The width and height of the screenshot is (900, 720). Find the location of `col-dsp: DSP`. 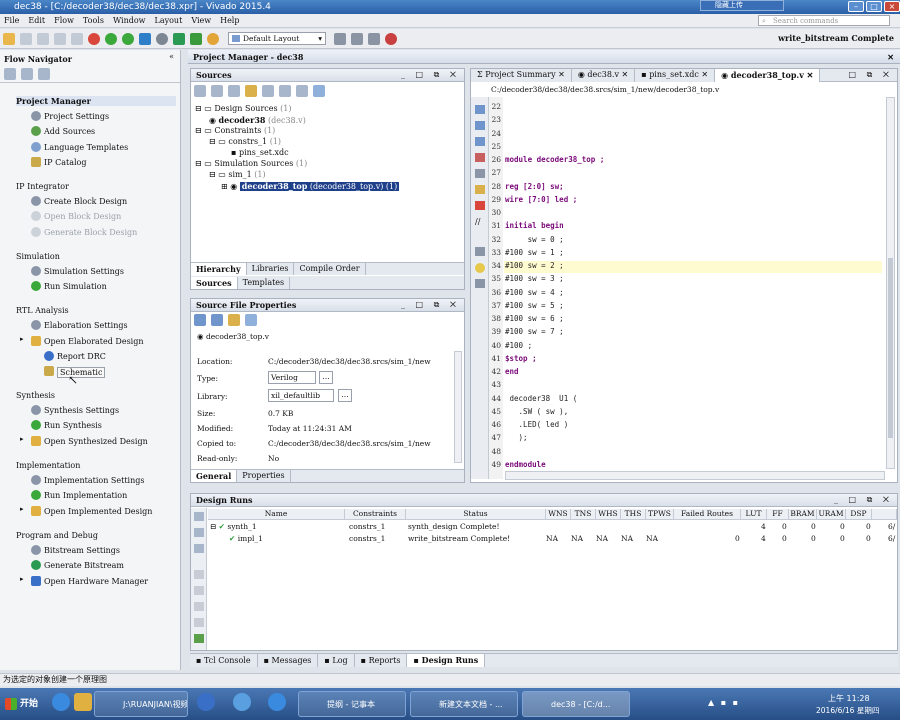

col-dsp: DSP is located at coordinates (859, 514).